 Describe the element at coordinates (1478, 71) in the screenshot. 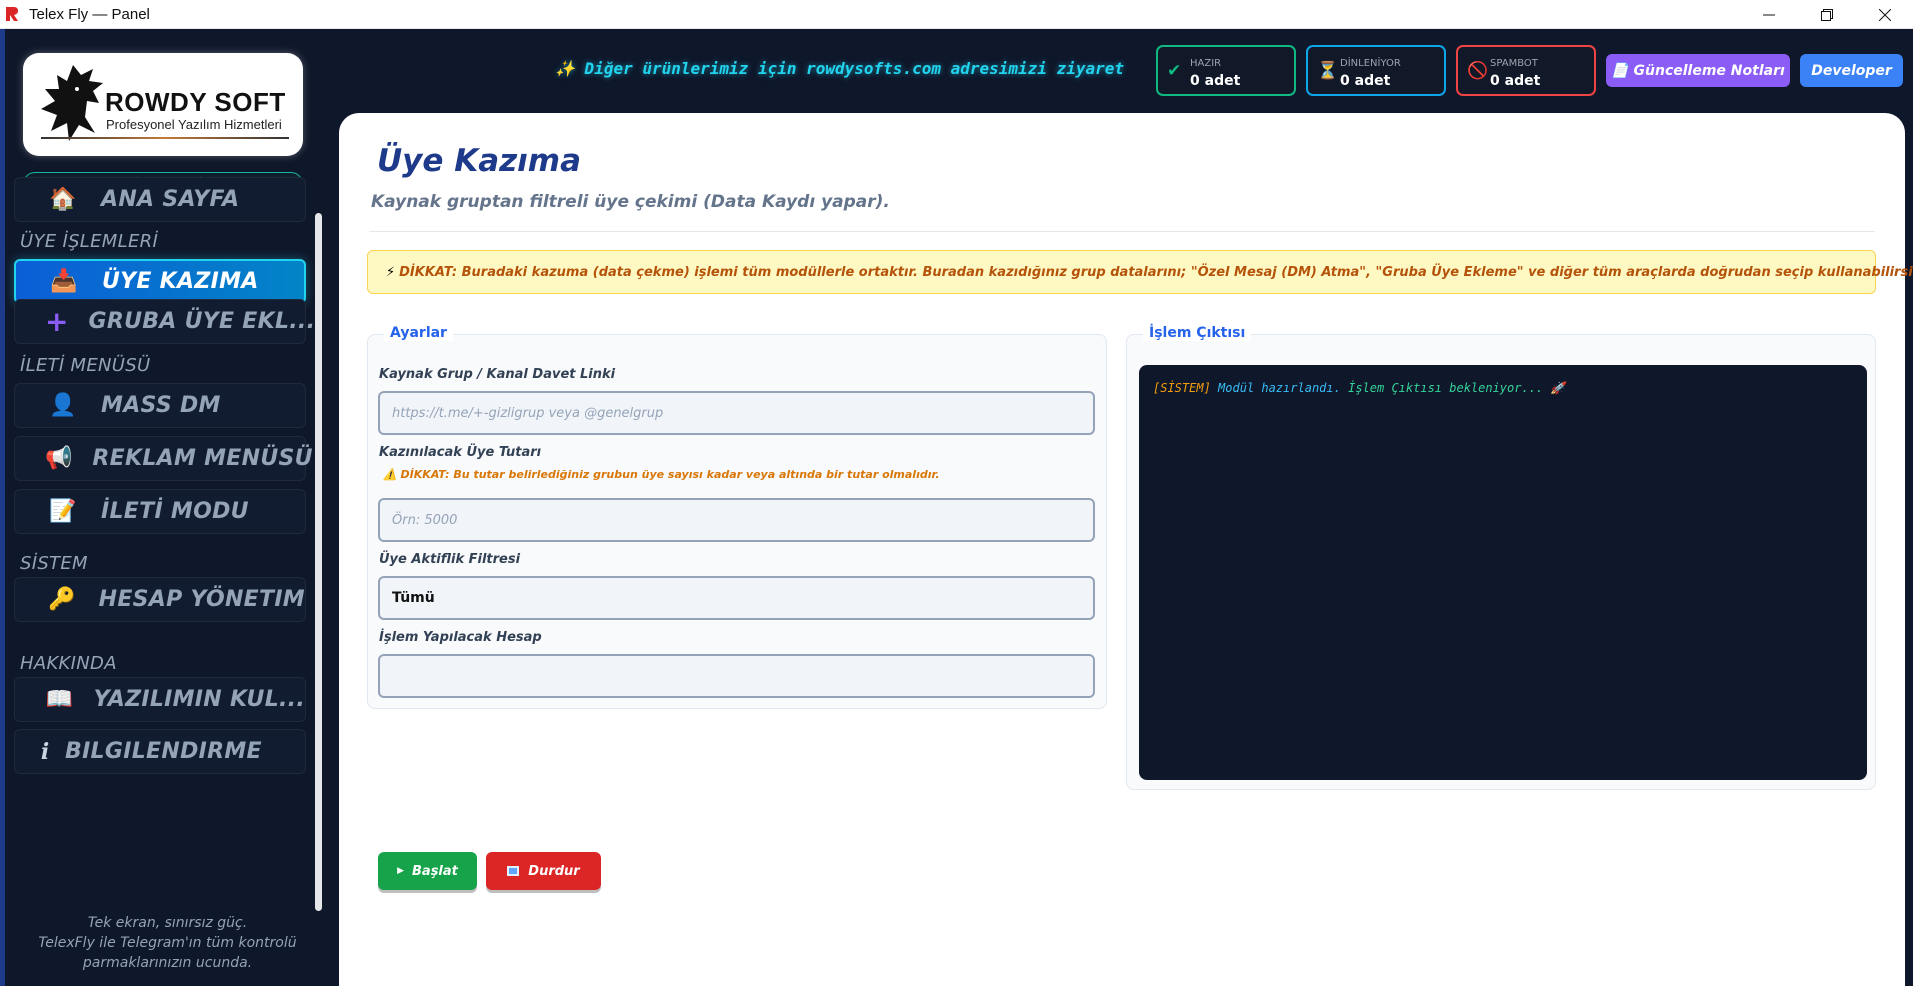

I see `prohibited-icon: 🚫` at that location.